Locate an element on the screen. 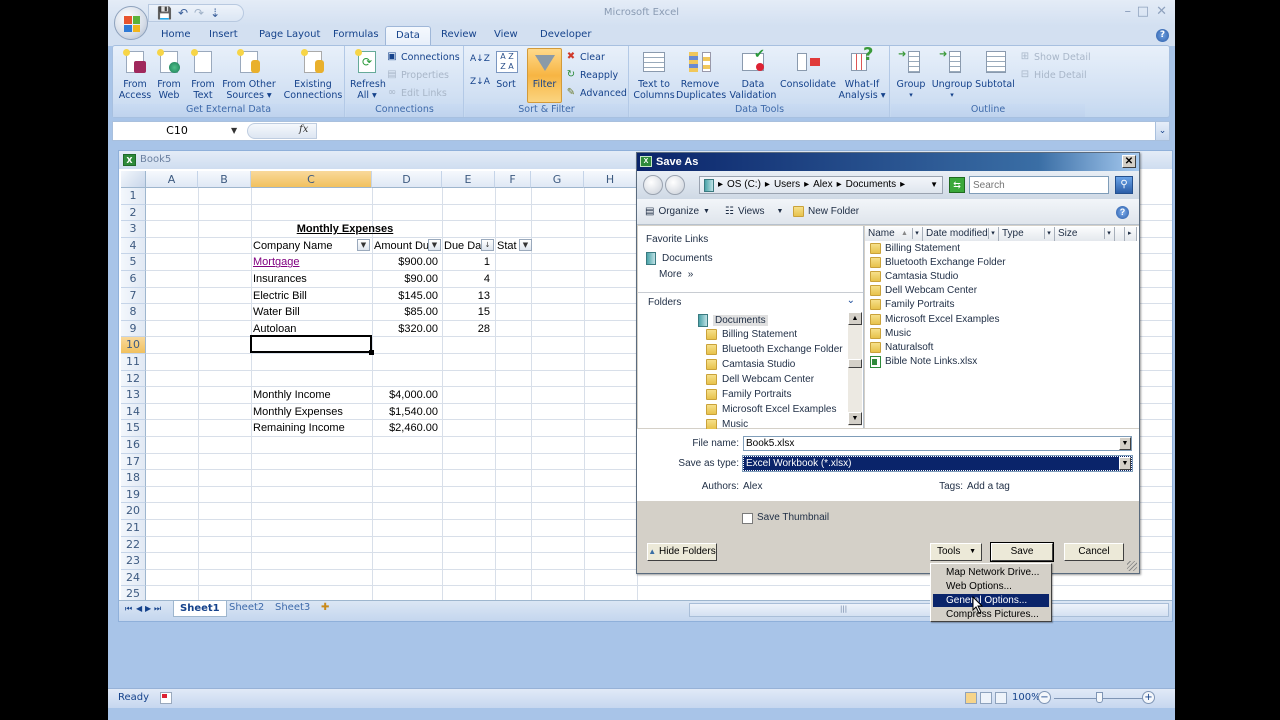  refresh-icon: ⇆ is located at coordinates (957, 185).